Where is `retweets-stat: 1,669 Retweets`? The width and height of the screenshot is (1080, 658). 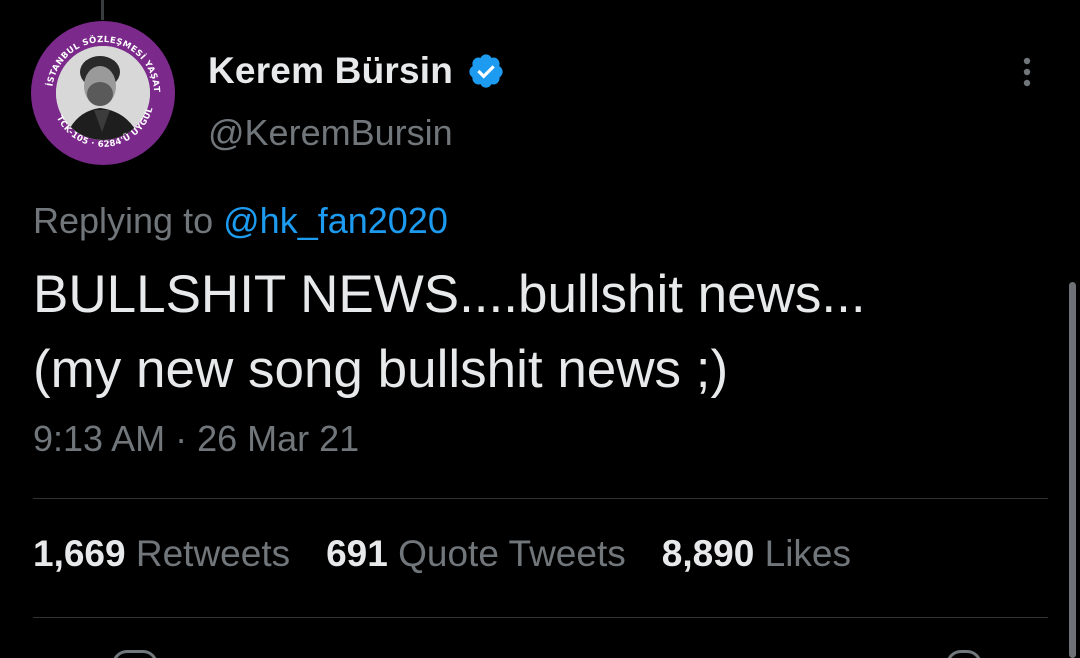
retweets-stat: 1,669 Retweets is located at coordinates (161, 554).